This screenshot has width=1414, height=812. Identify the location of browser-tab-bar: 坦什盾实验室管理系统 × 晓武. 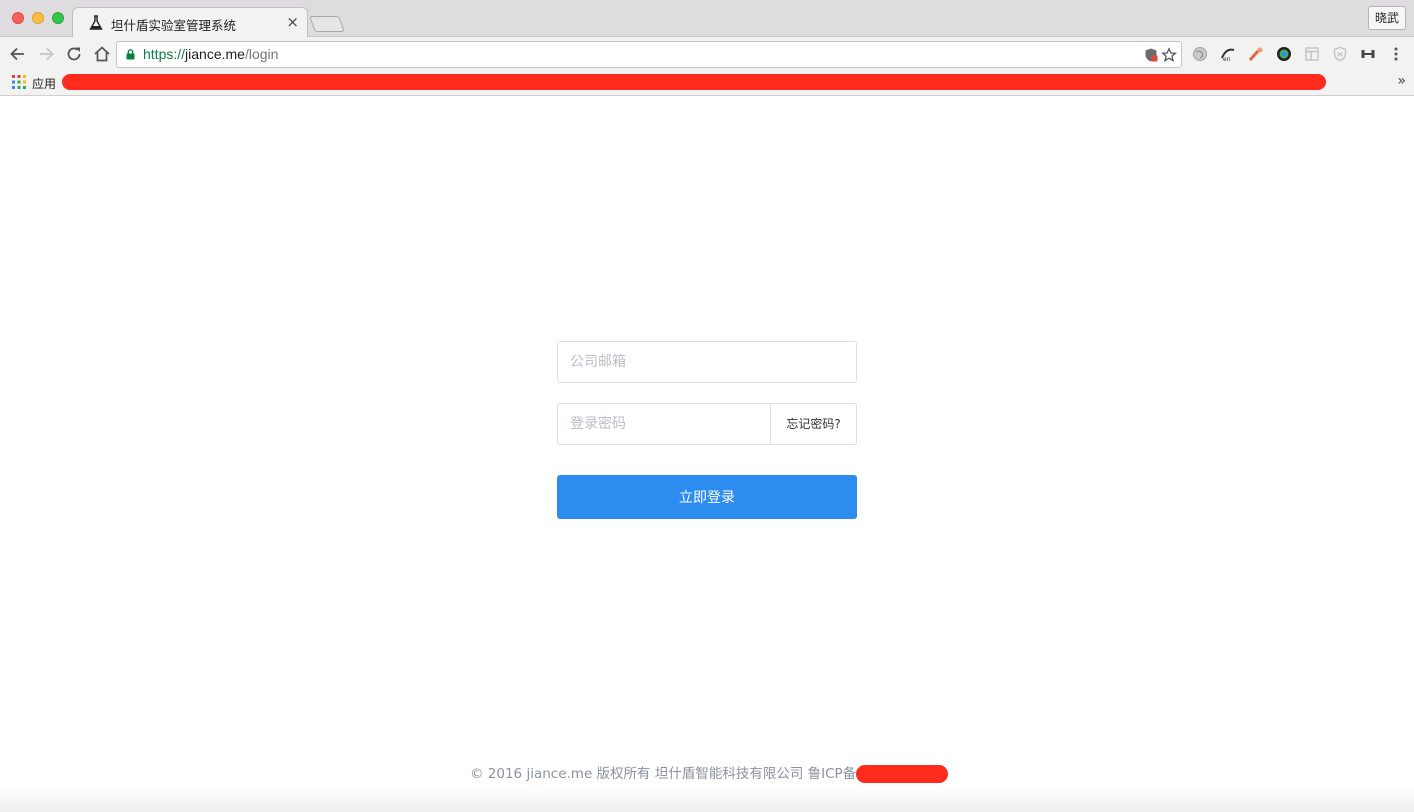
(707, 19).